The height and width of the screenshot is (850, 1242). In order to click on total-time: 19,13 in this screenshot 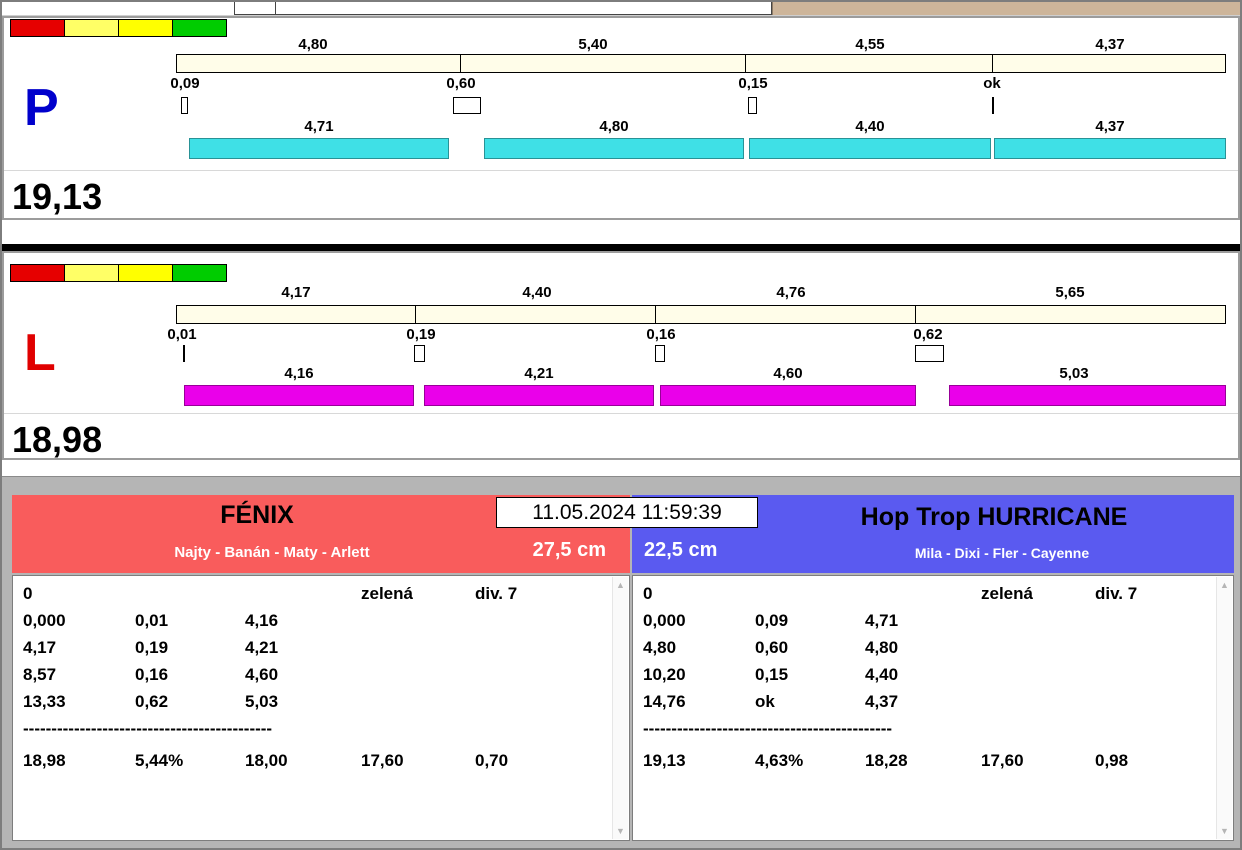, I will do `click(664, 760)`.